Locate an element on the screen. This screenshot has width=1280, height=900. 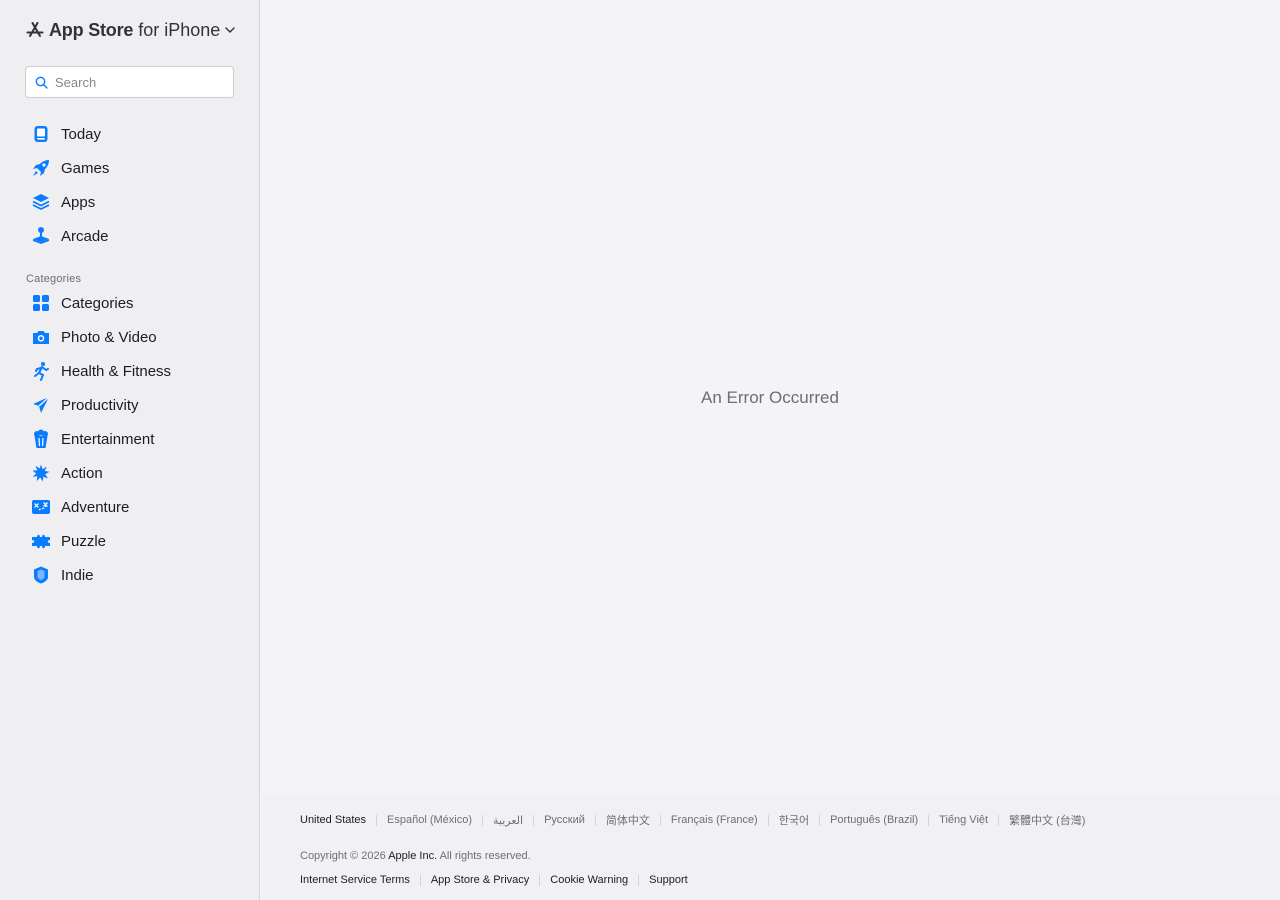
nav-item-today: Today is located at coordinates (136, 134).